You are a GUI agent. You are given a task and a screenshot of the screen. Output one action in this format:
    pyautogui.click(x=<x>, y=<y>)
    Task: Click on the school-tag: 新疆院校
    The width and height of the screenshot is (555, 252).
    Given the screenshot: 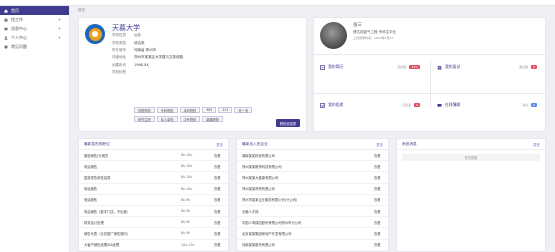 What is the action you would take?
    pyautogui.click(x=212, y=119)
    